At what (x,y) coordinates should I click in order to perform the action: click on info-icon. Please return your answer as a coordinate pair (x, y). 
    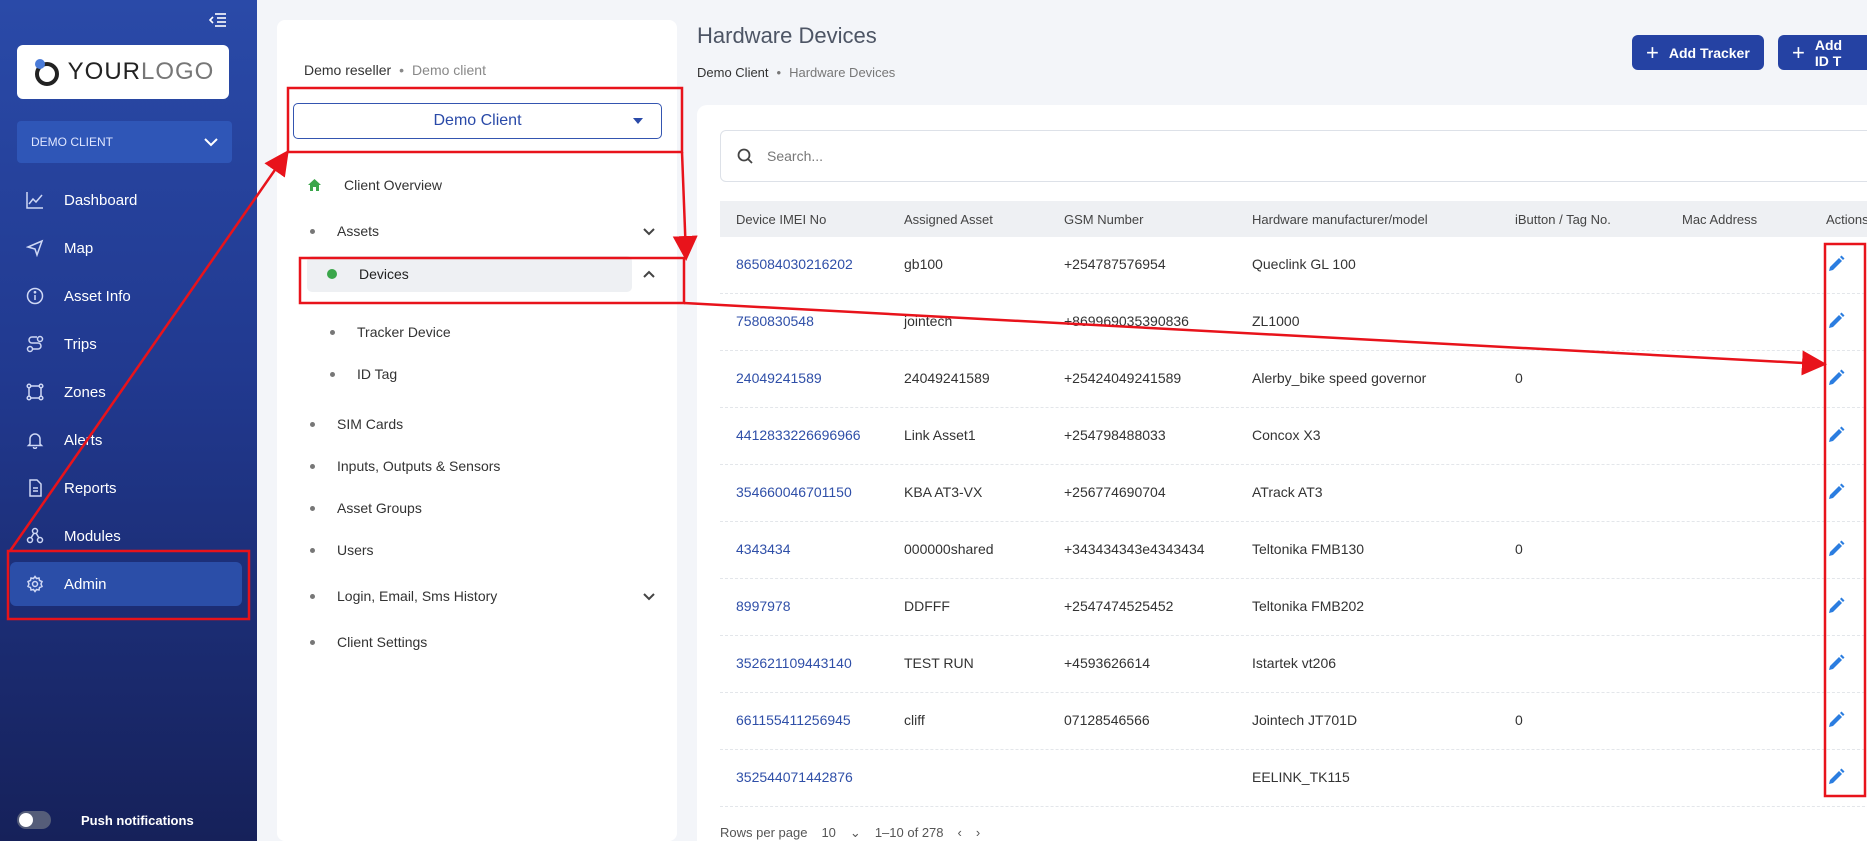
    Looking at the image, I should click on (35, 296).